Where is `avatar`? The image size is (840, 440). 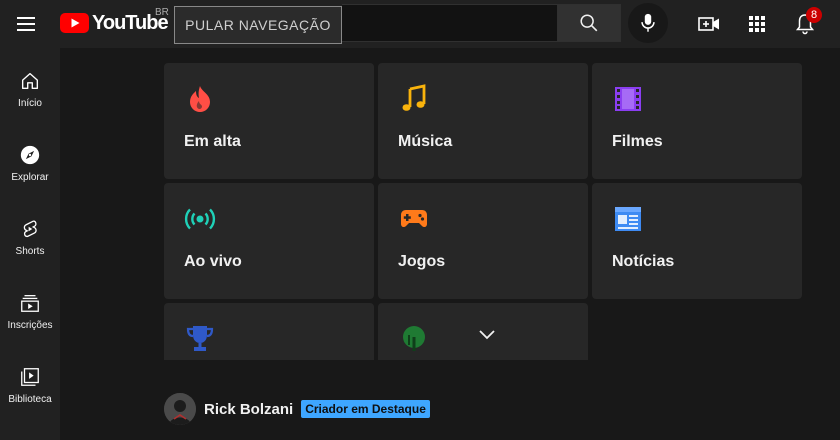 avatar is located at coordinates (180, 409).